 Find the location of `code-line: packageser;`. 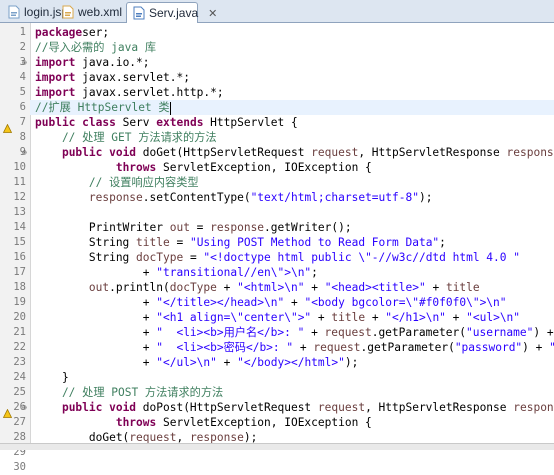

code-line: packageser; is located at coordinates (292, 32).